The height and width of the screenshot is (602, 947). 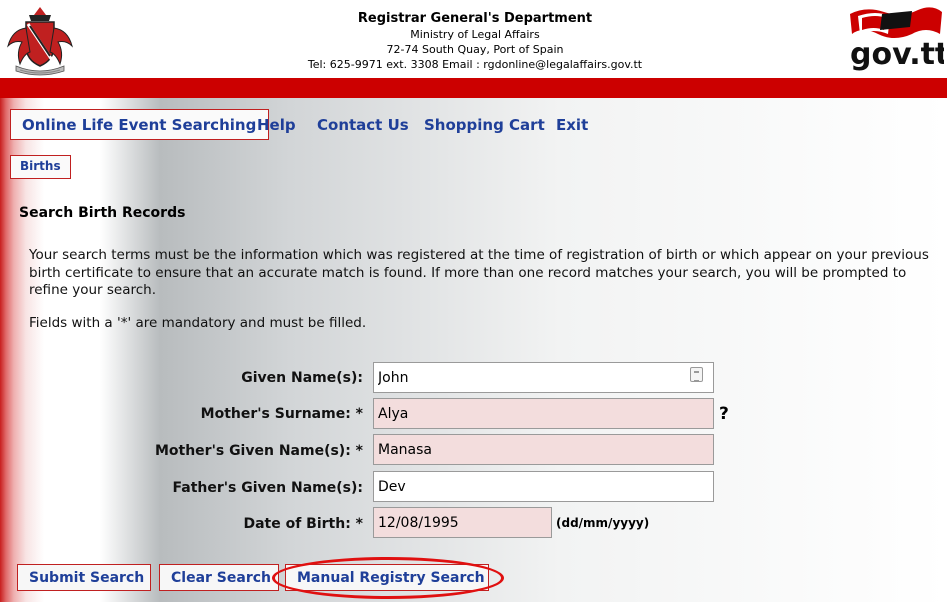 What do you see at coordinates (462, 522) in the screenshot?
I see `date-of-birth-input` at bounding box center [462, 522].